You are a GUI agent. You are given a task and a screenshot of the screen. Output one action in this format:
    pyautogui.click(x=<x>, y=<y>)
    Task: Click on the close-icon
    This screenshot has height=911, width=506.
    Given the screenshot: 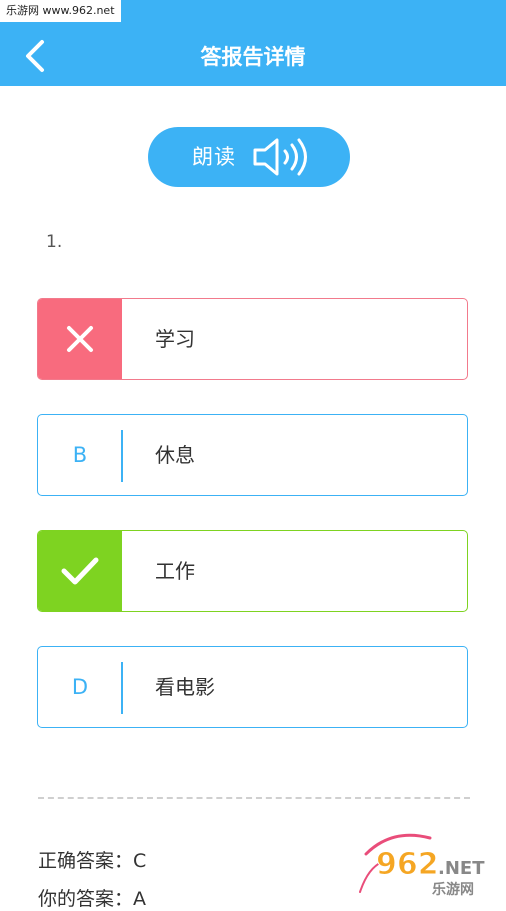 What is the action you would take?
    pyautogui.click(x=80, y=339)
    